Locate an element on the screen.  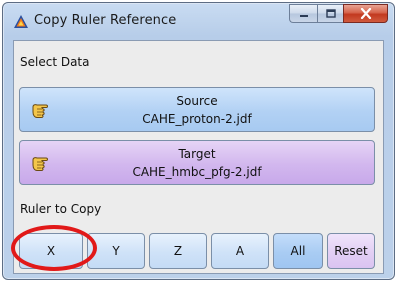
close-button is located at coordinates (365, 13).